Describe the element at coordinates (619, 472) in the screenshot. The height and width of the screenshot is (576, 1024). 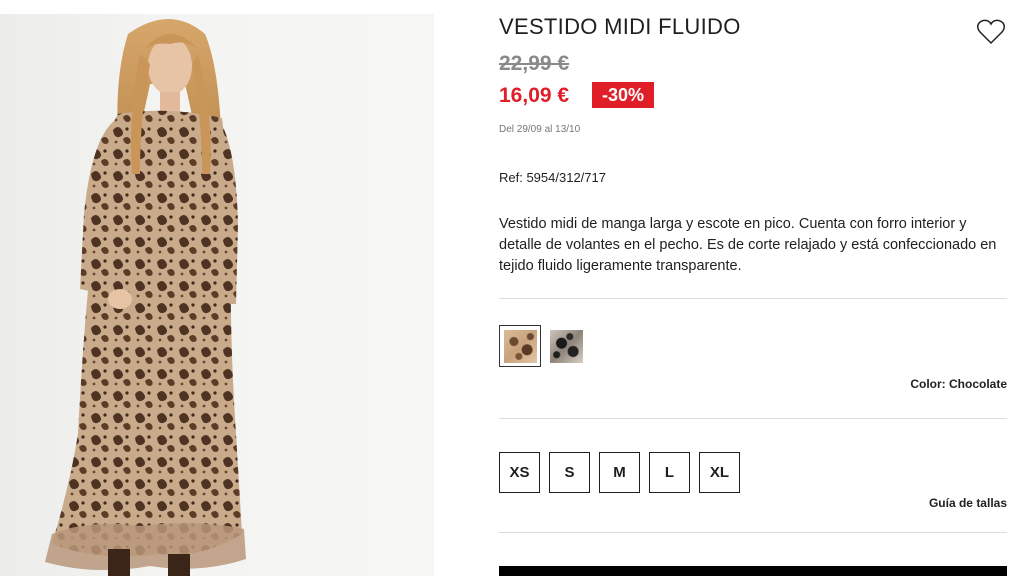
I see `size-option-m: M` at that location.